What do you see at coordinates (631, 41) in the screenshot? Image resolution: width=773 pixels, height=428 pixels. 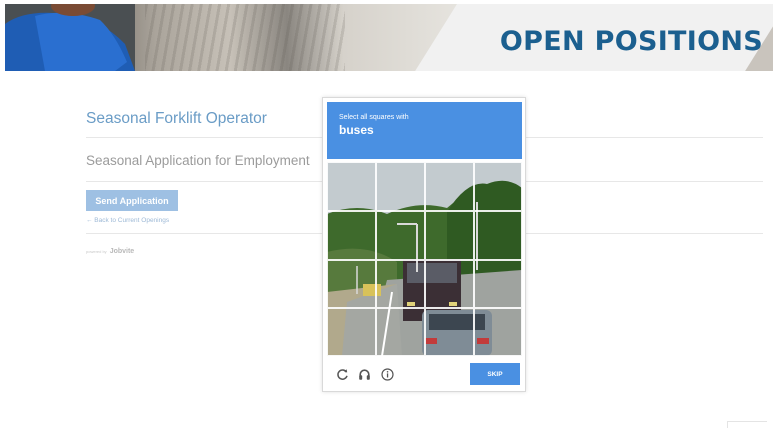 I see `page-title: OPEN POSITIONS` at bounding box center [631, 41].